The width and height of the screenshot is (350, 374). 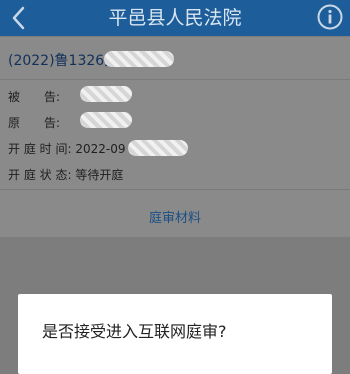 I want to click on plaintiff-row: 原 告:, so click(x=34, y=122).